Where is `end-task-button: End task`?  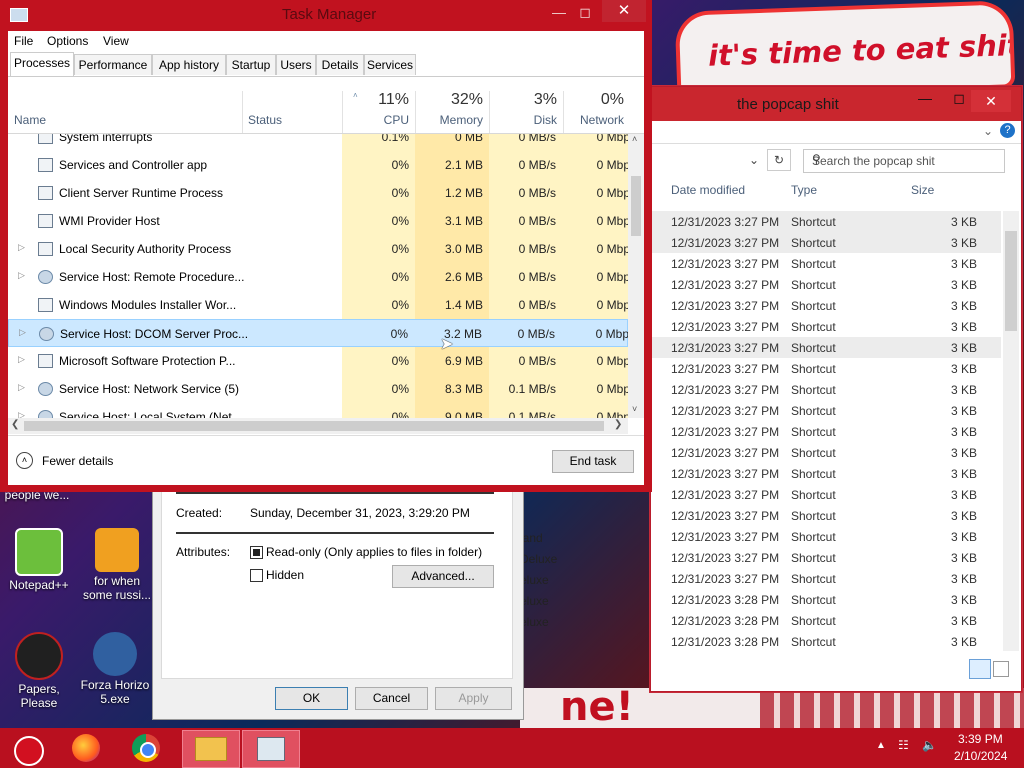 end-task-button: End task is located at coordinates (593, 461).